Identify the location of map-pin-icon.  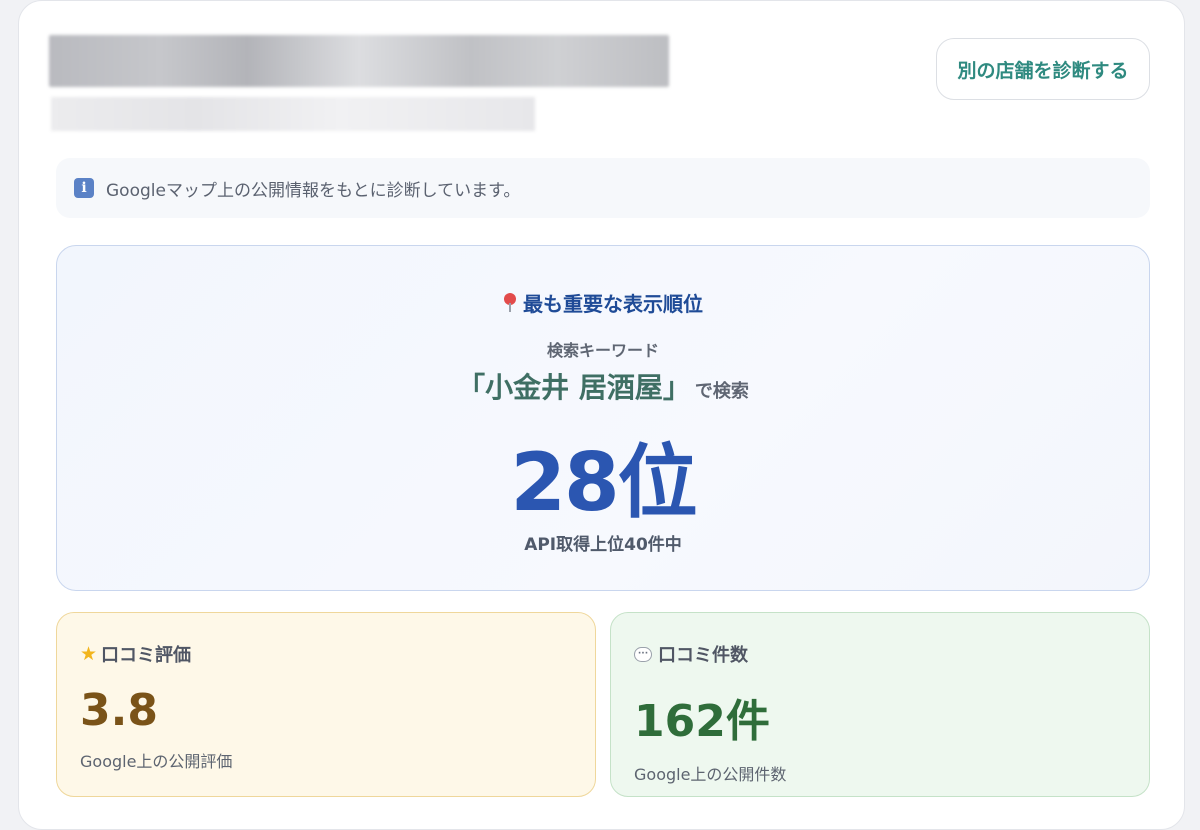
(510, 302).